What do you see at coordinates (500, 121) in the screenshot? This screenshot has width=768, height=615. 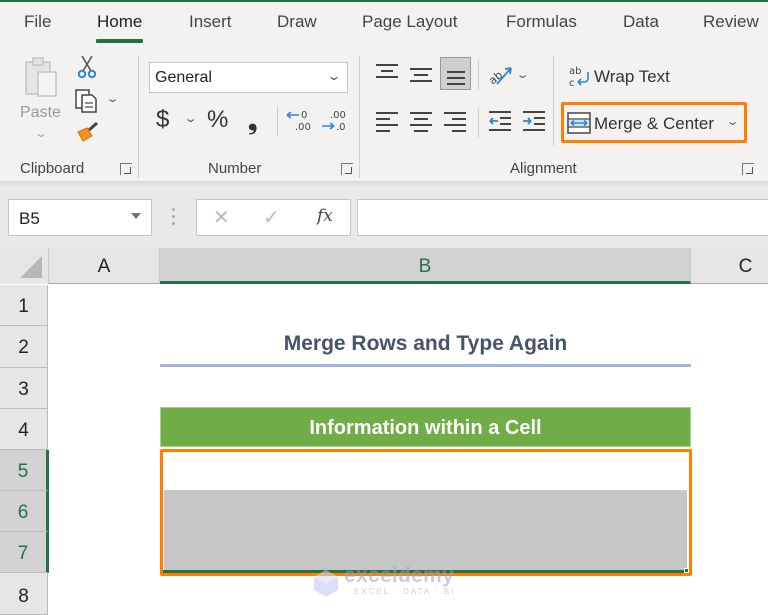 I see `decrease-indent-icon` at bounding box center [500, 121].